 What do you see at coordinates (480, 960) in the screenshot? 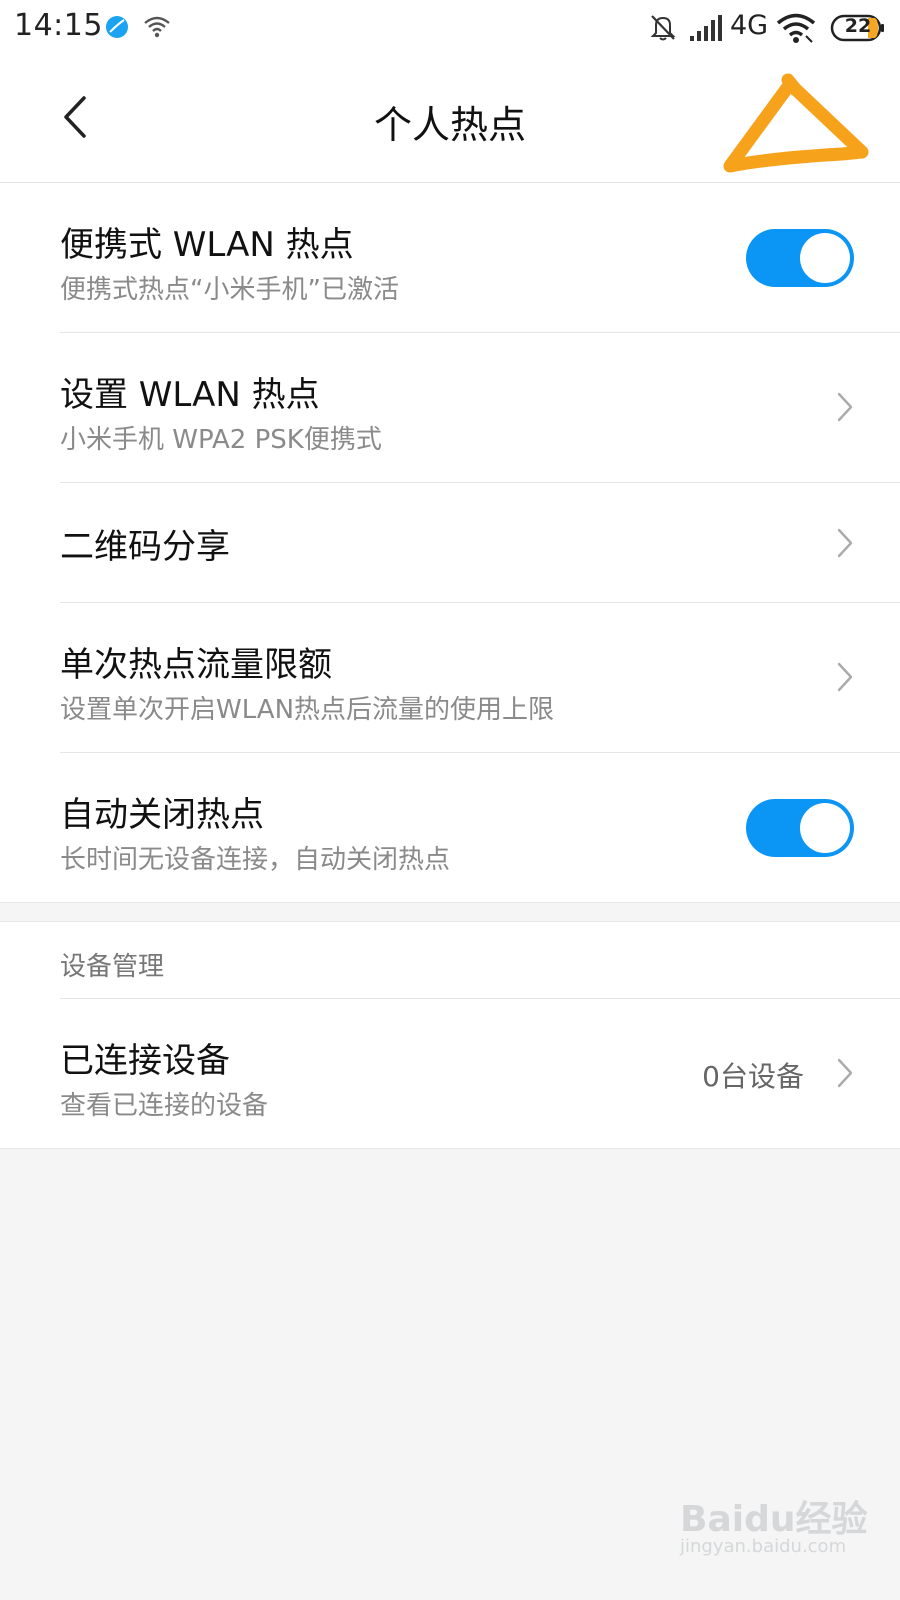
I see `section-header: 设备管理` at bounding box center [480, 960].